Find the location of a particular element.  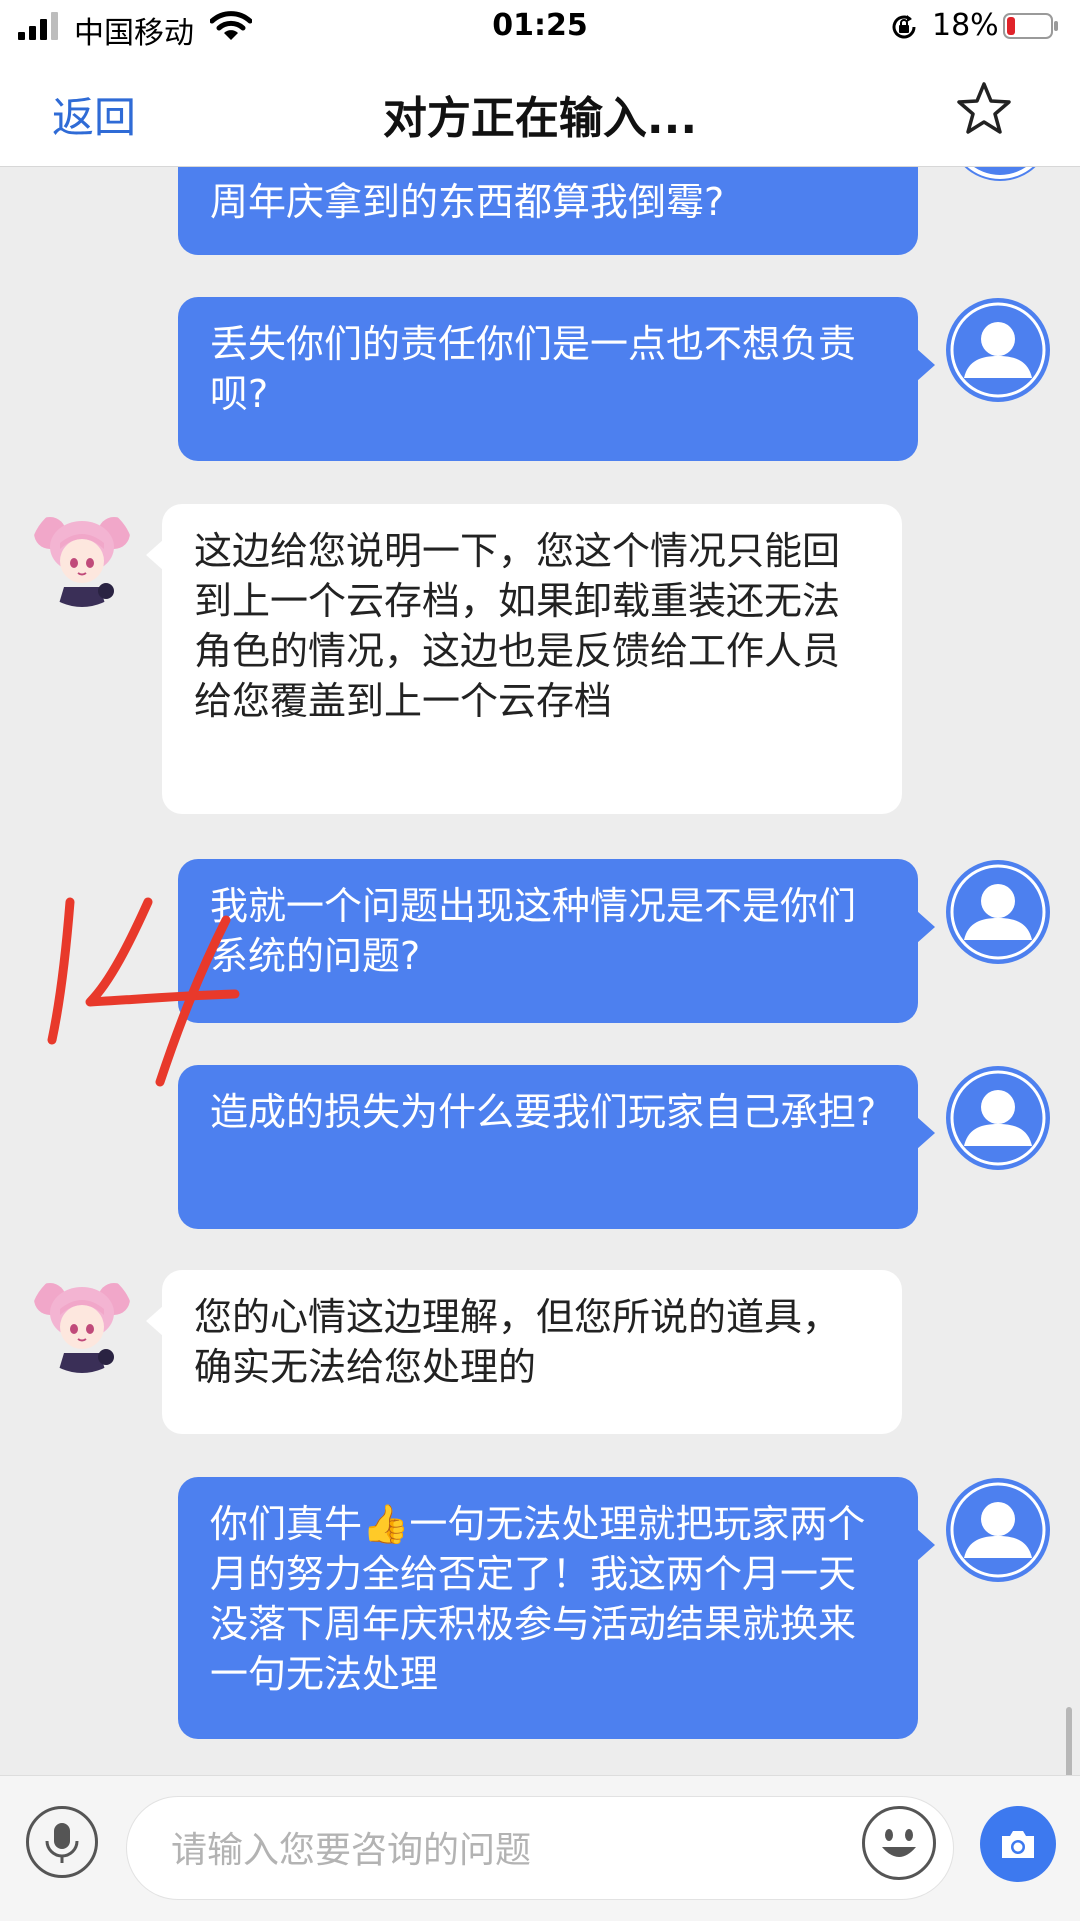

battery-percentage: 18% is located at coordinates (965, 25).